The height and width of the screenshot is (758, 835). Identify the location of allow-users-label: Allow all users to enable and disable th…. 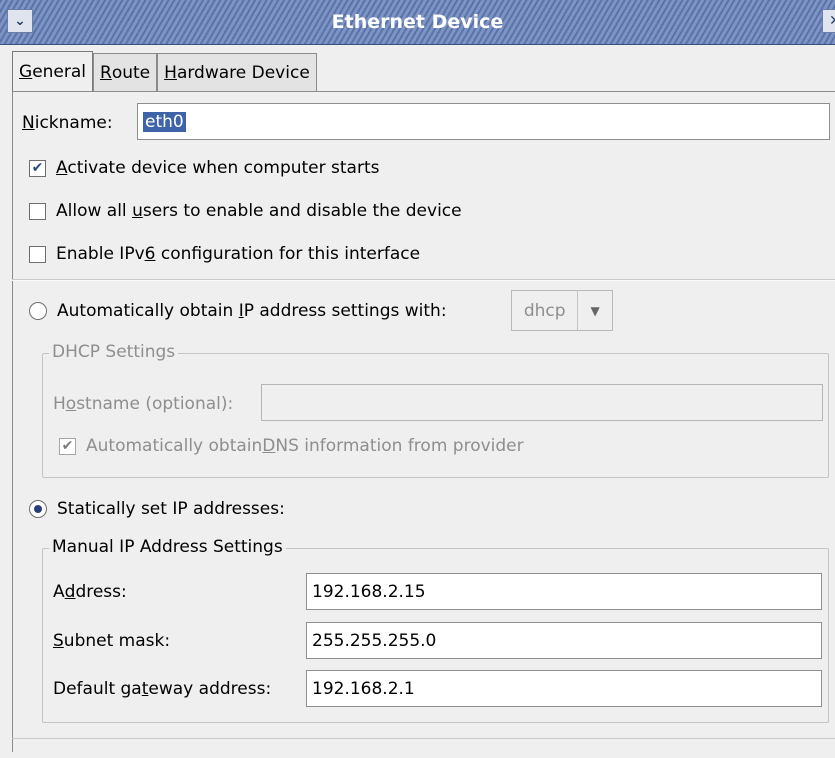
(259, 211).